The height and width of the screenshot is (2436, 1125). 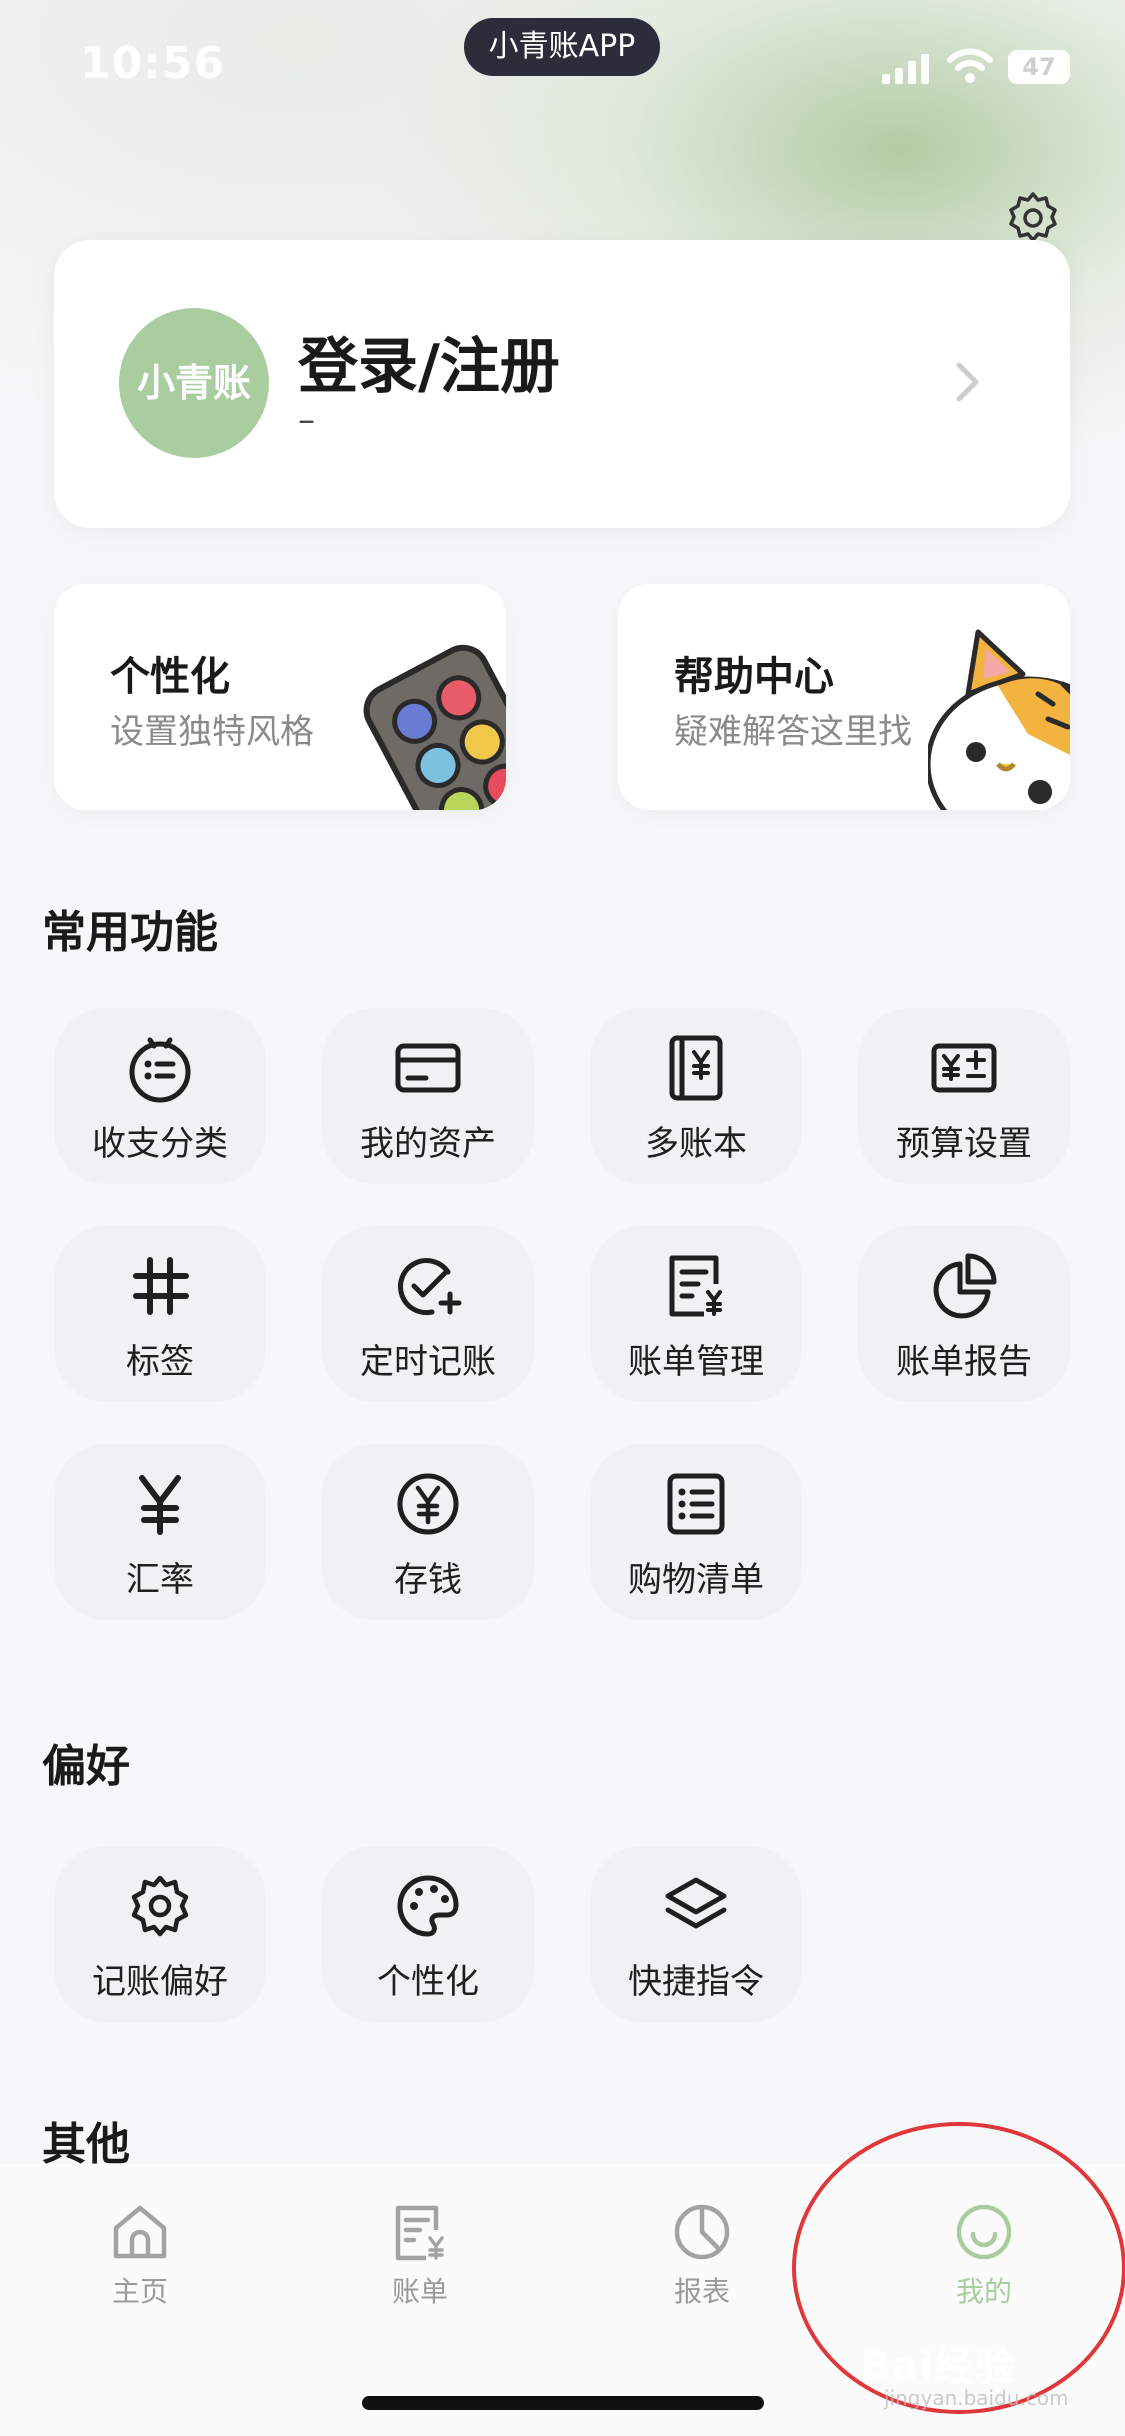 What do you see at coordinates (419, 2233) in the screenshot?
I see `bill-icon` at bounding box center [419, 2233].